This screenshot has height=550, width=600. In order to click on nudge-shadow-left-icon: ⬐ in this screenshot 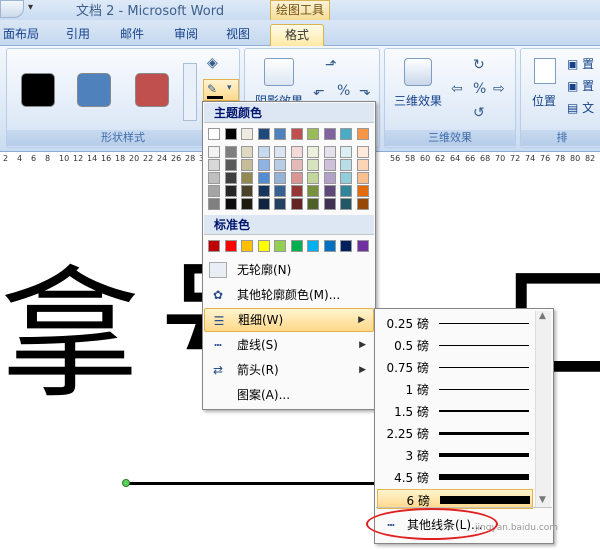, I will do `click(319, 91)`.